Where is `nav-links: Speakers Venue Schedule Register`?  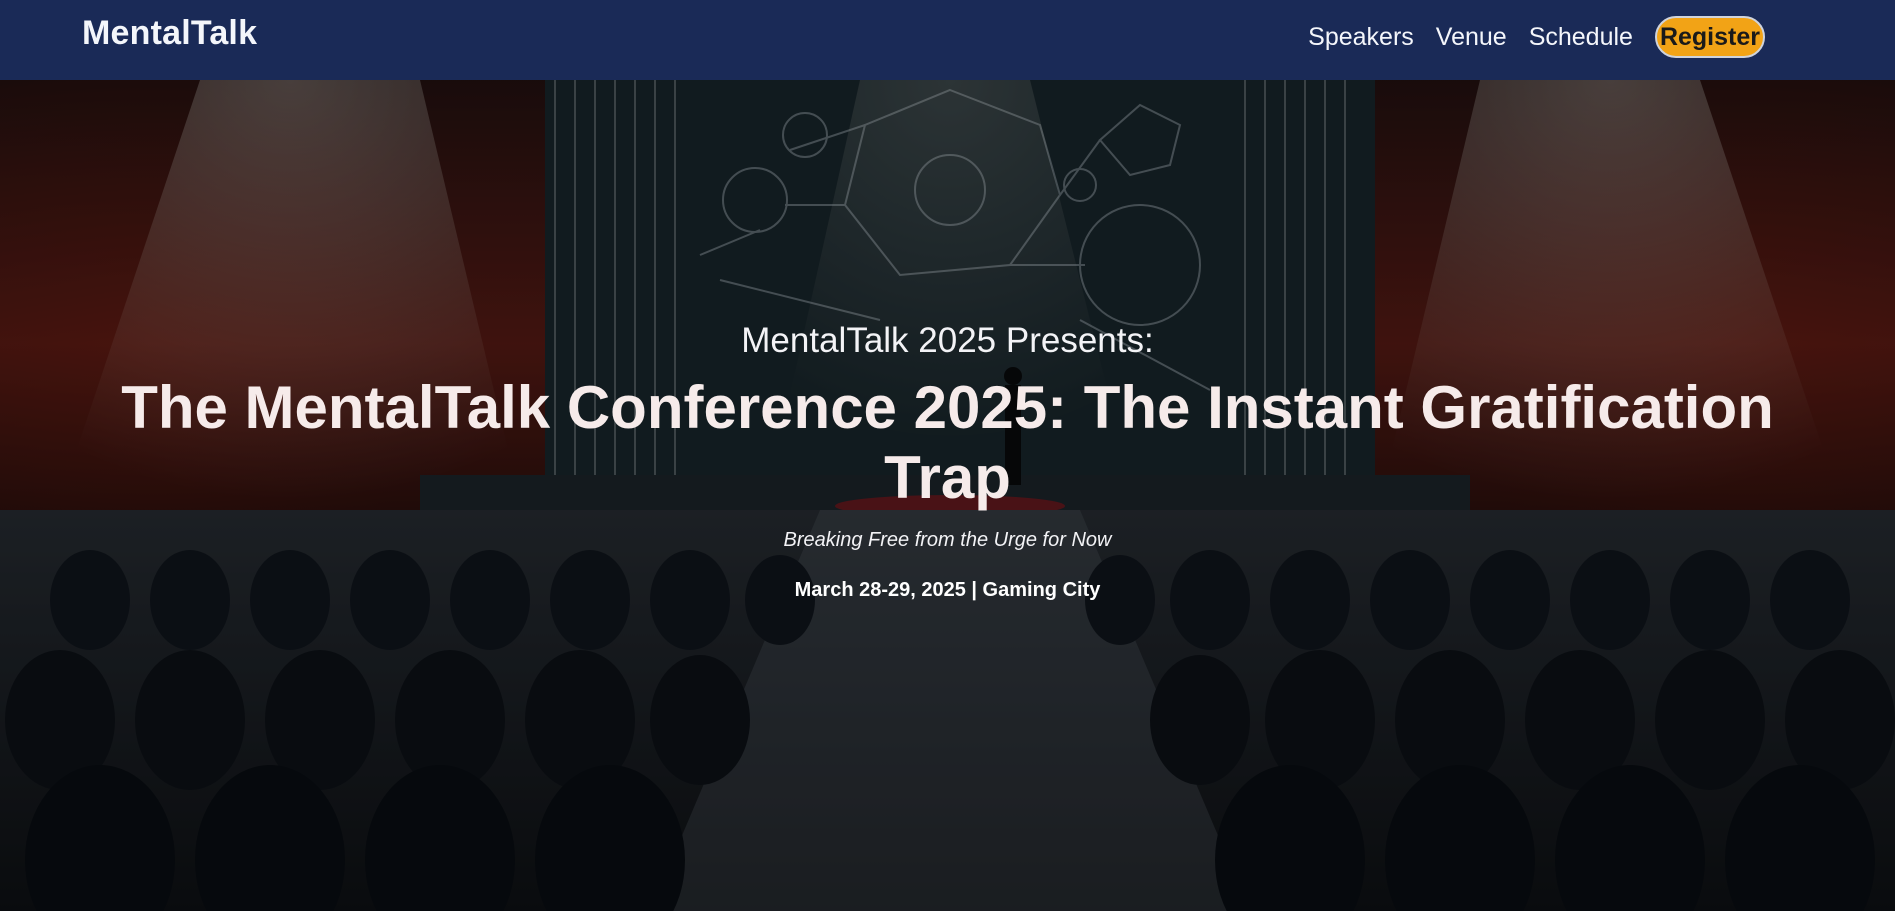
nav-links: Speakers Venue Schedule Register is located at coordinates (1536, 37).